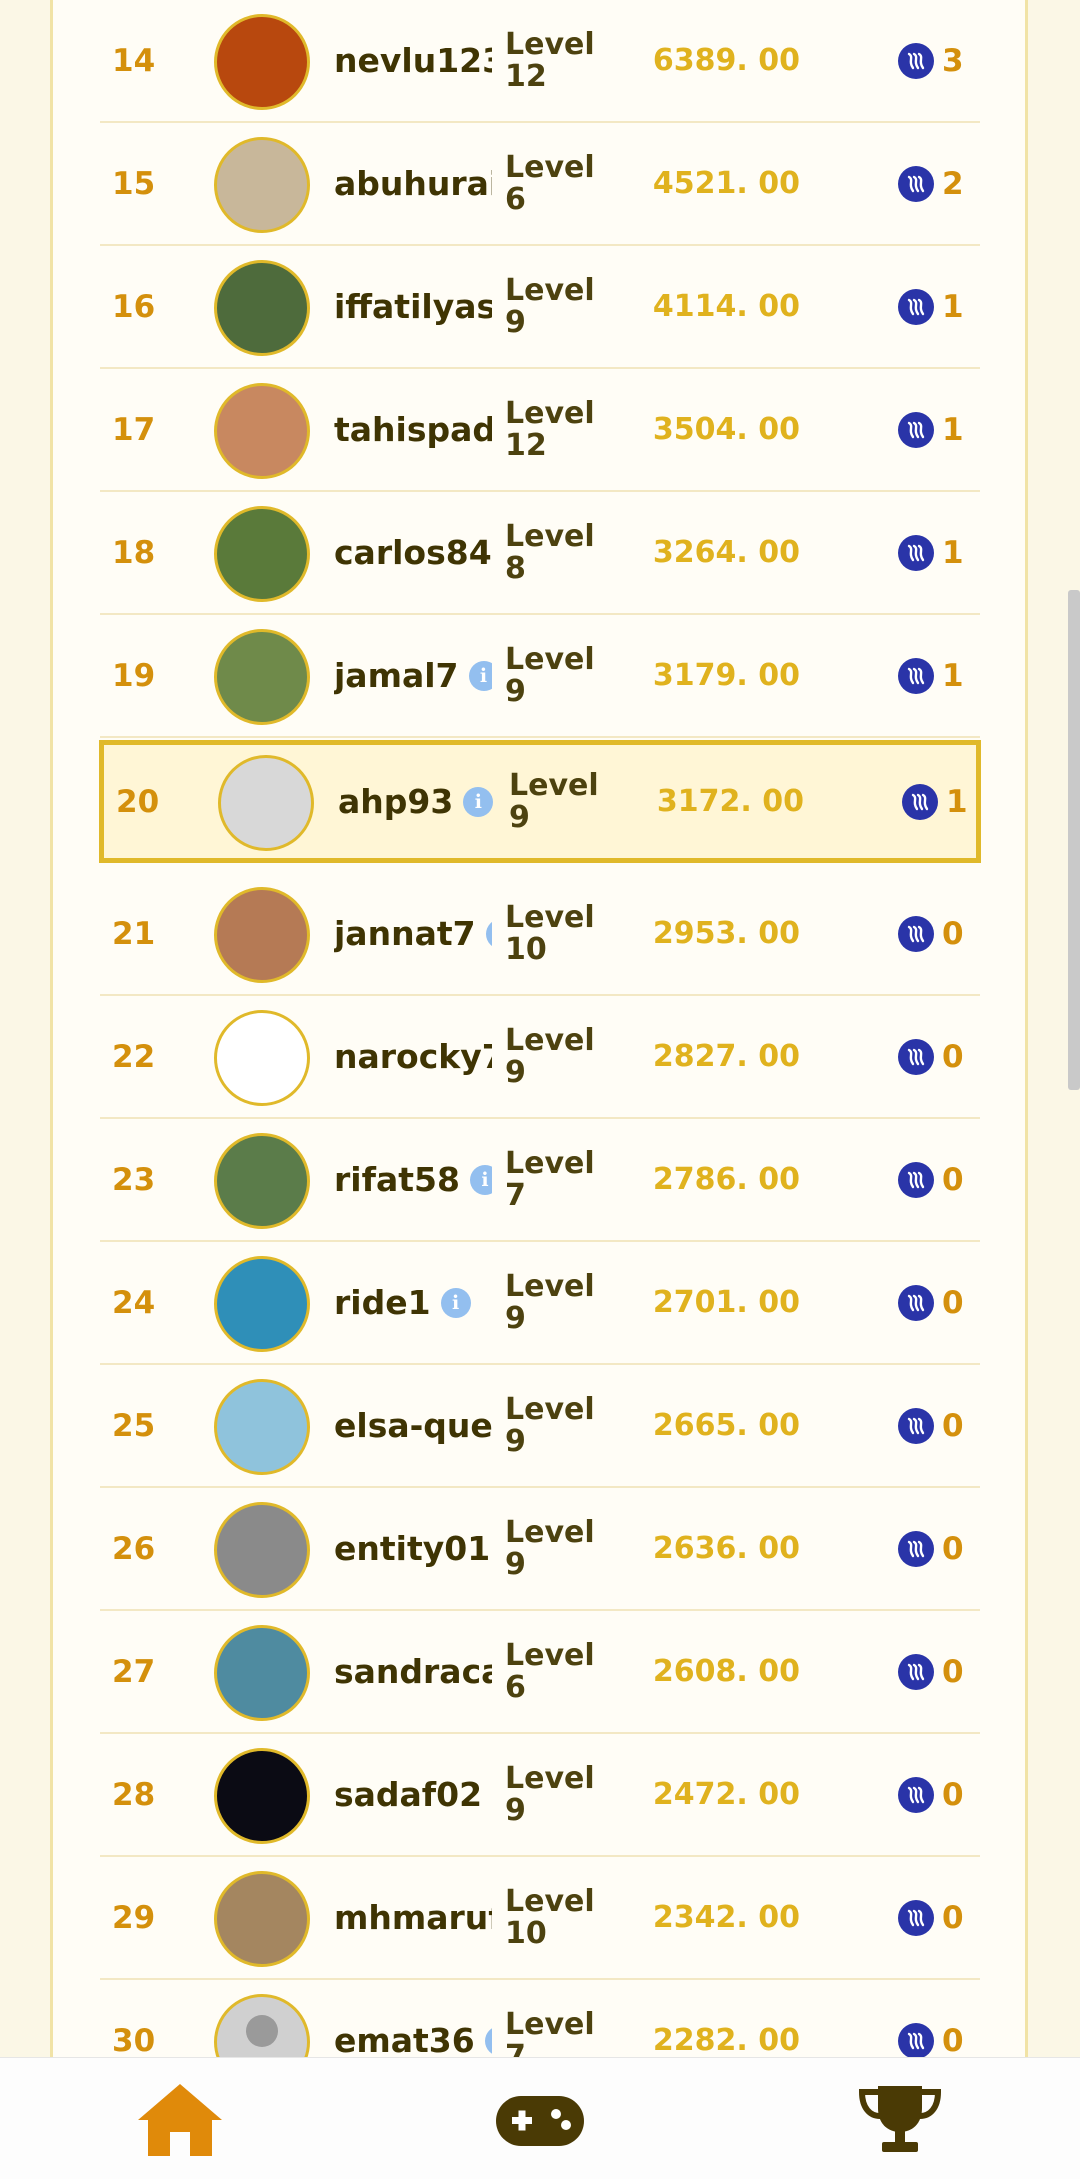 The width and height of the screenshot is (1080, 2179). Describe the element at coordinates (726, 183) in the screenshot. I see `score-value: 4521. 00` at that location.